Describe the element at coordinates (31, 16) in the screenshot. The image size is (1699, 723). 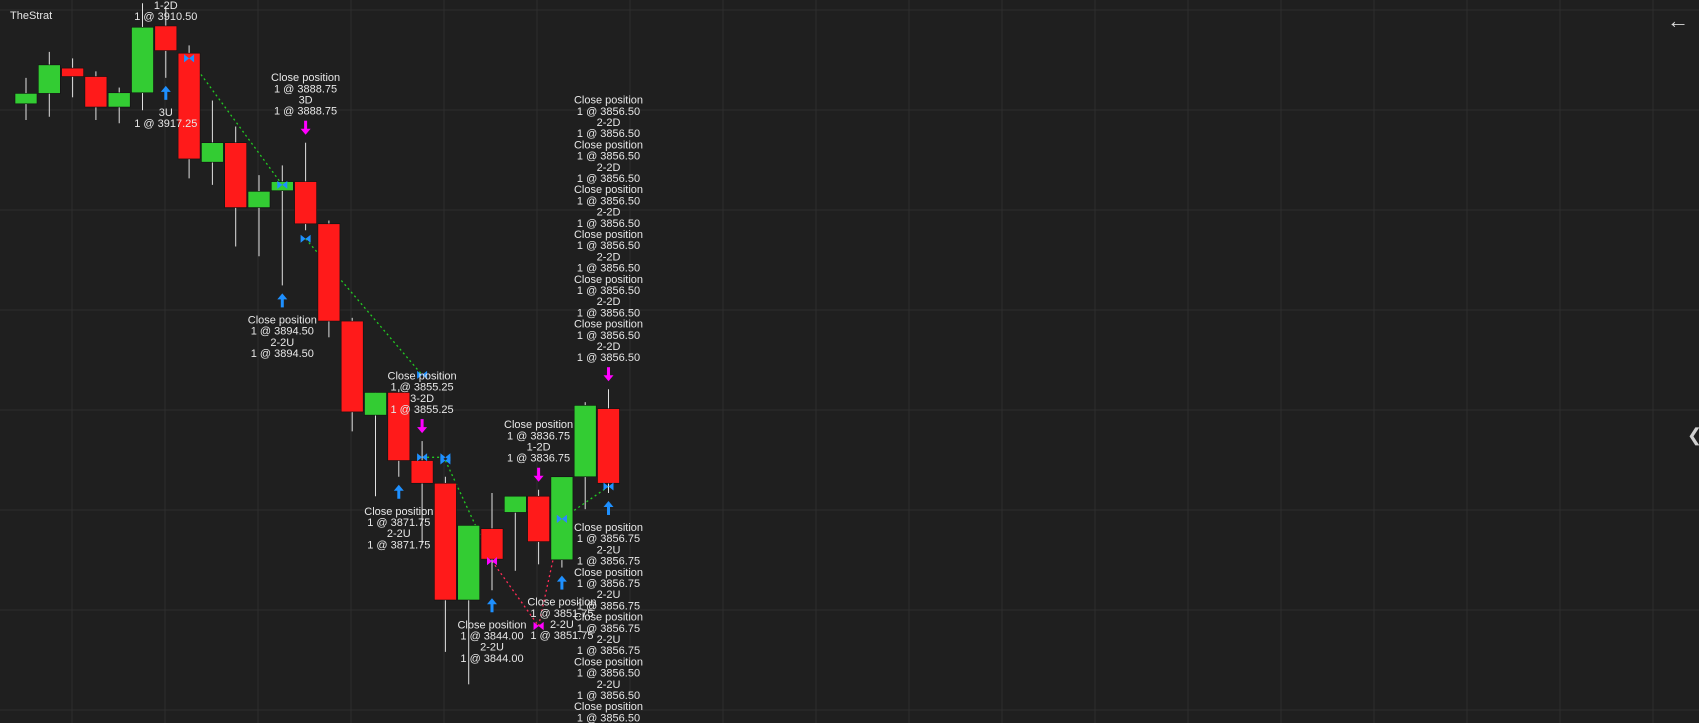
I see `chart-title: TheStrat` at that location.